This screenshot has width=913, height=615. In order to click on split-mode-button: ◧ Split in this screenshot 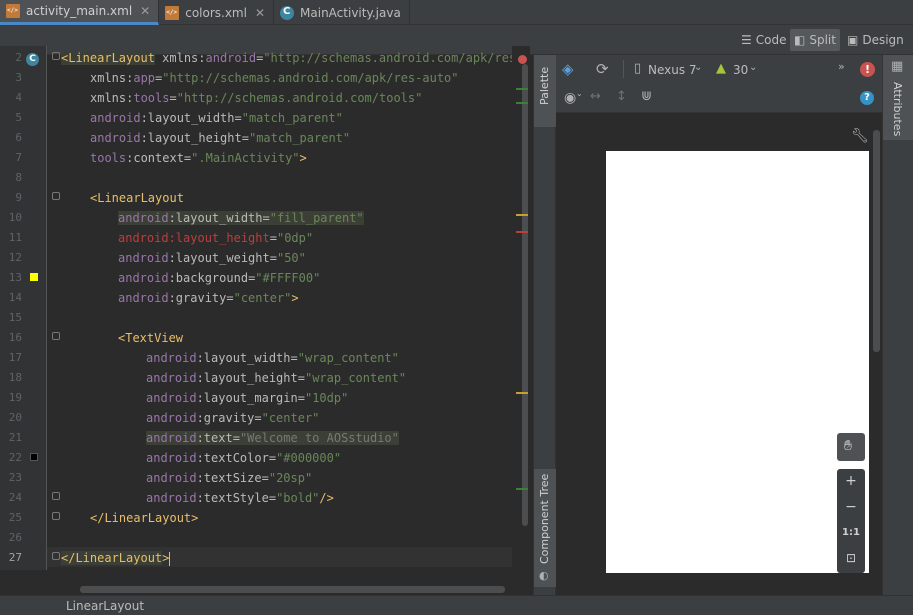, I will do `click(815, 40)`.